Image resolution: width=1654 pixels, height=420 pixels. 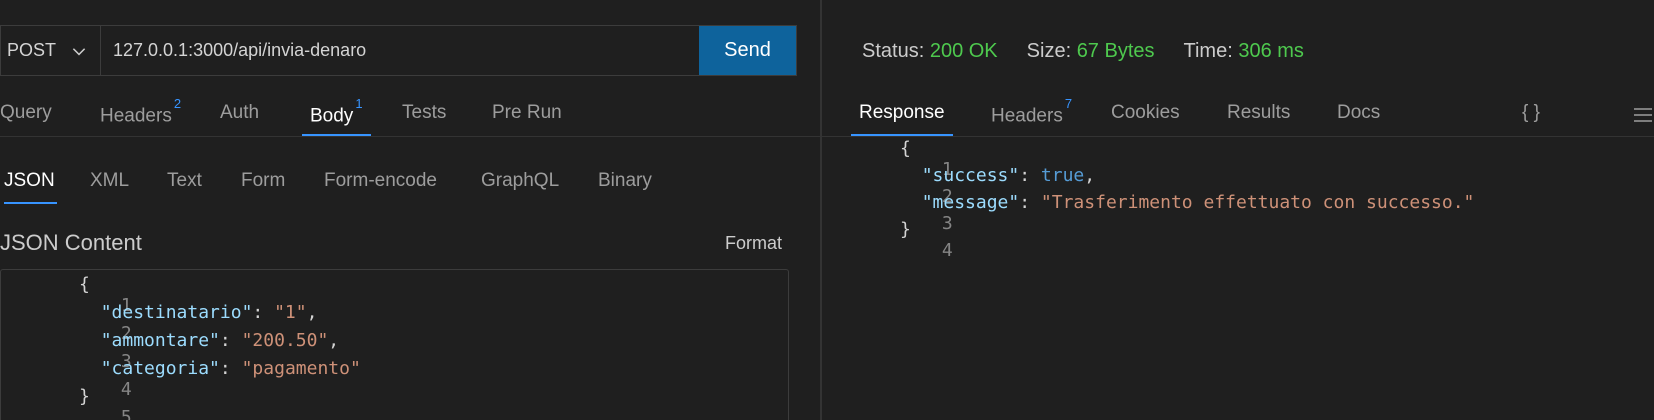 What do you see at coordinates (380, 186) in the screenshot?
I see `tab-form-encode: Form-encode` at bounding box center [380, 186].